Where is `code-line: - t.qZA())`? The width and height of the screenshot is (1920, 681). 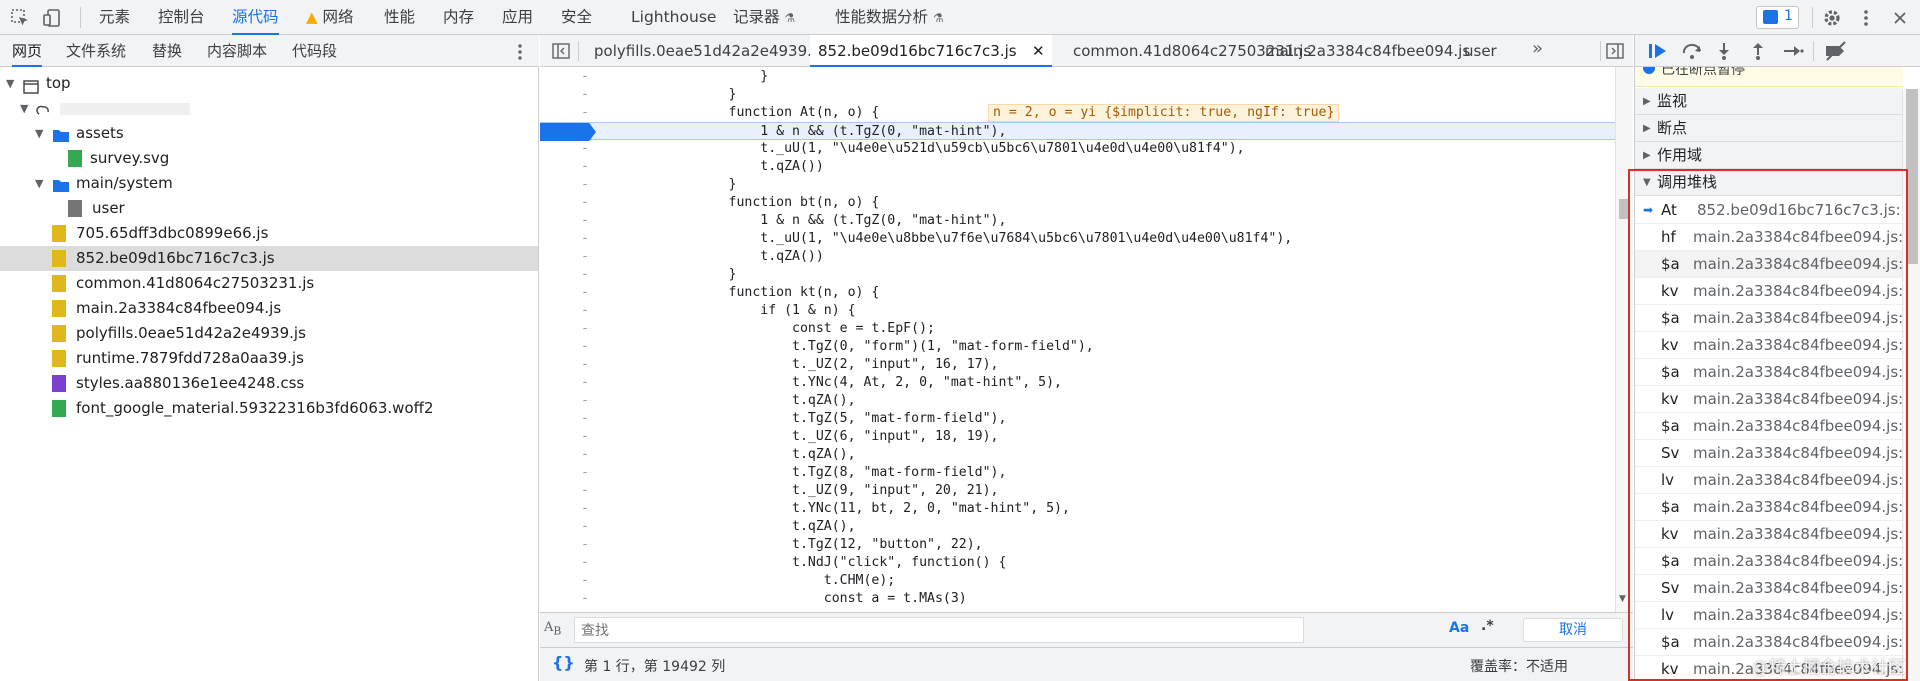 code-line: - t.qZA()) is located at coordinates (1077, 257).